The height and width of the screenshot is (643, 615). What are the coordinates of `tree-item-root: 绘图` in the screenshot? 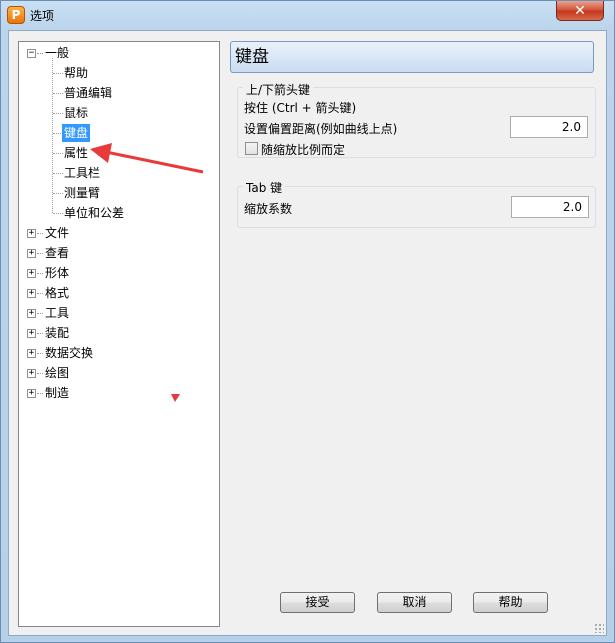 It's located at (57, 373).